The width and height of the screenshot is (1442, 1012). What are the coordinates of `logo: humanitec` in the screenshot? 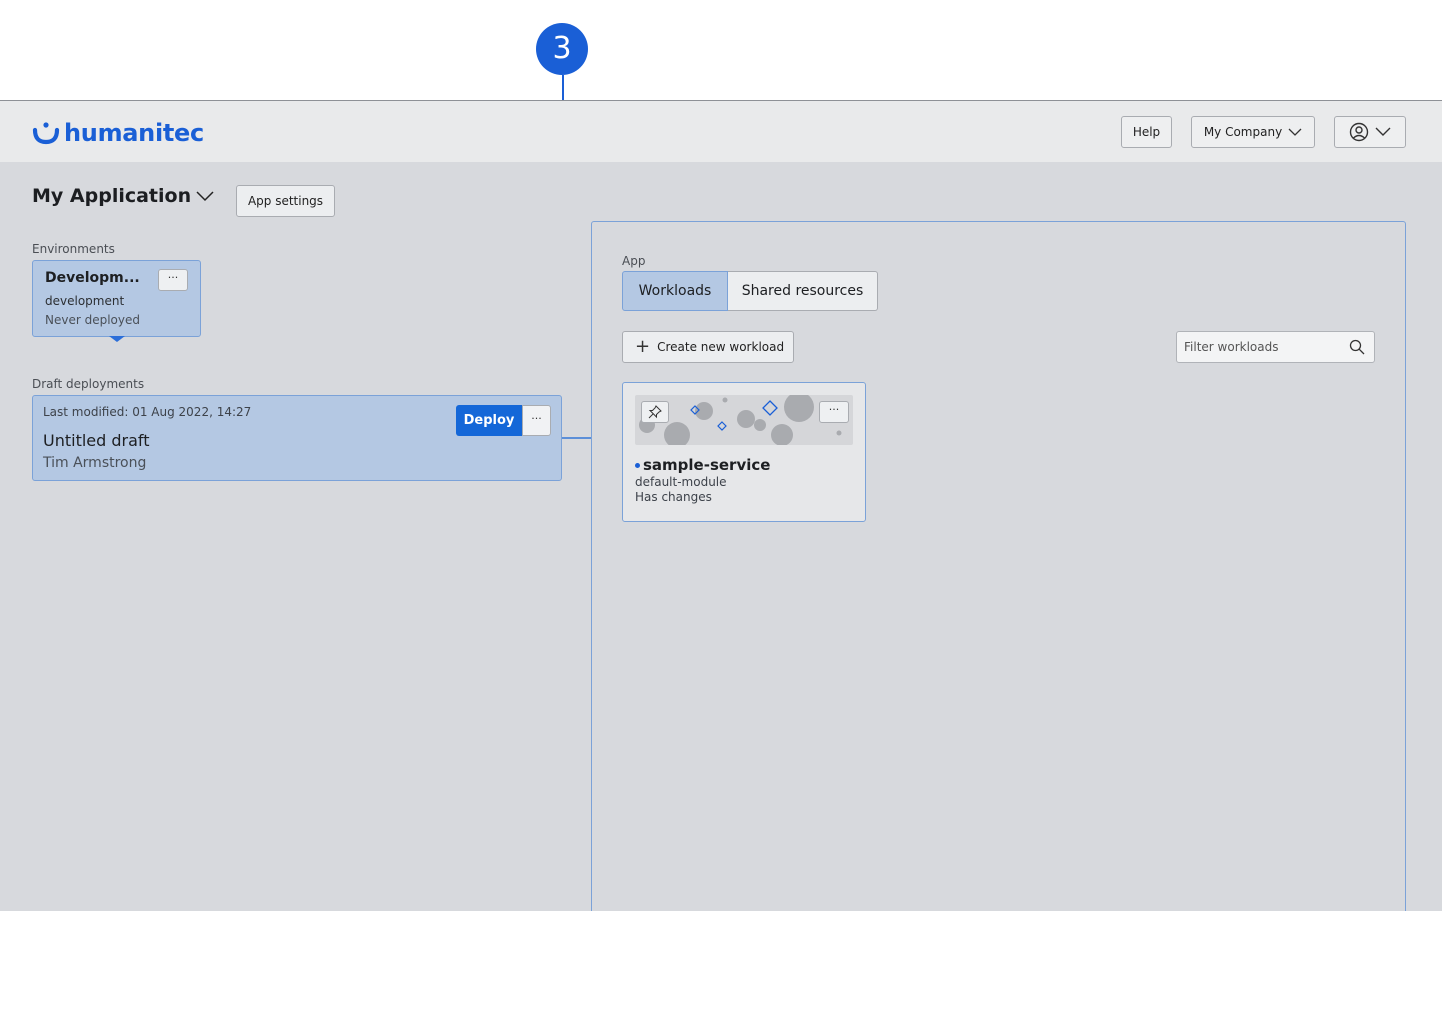 It's located at (118, 133).